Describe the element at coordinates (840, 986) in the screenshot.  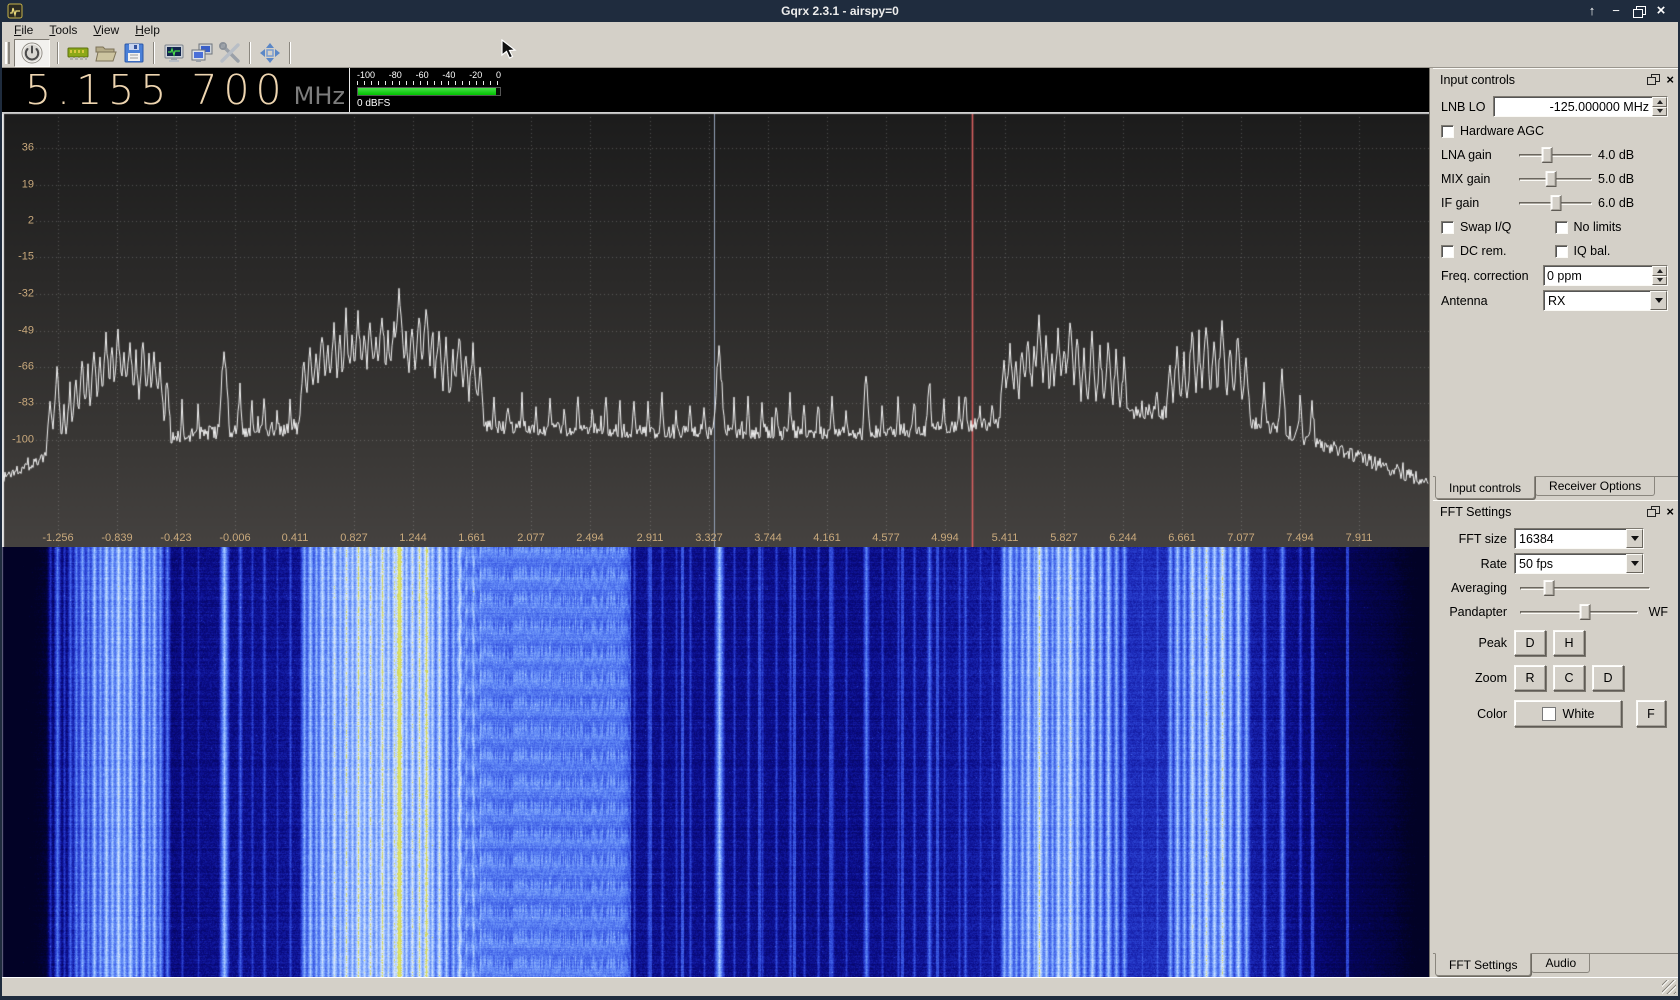
I see `status-bar` at that location.